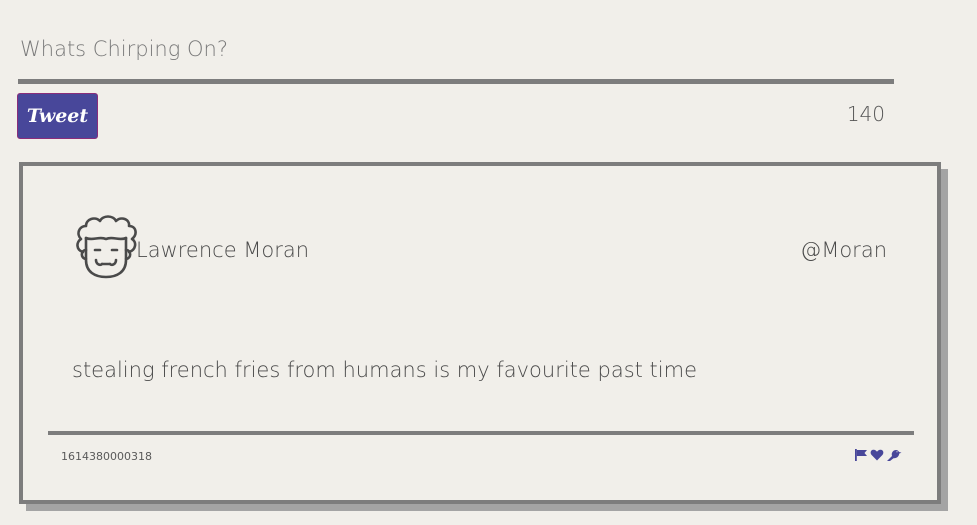  I want to click on author-name: Lawrence Moran, so click(223, 250).